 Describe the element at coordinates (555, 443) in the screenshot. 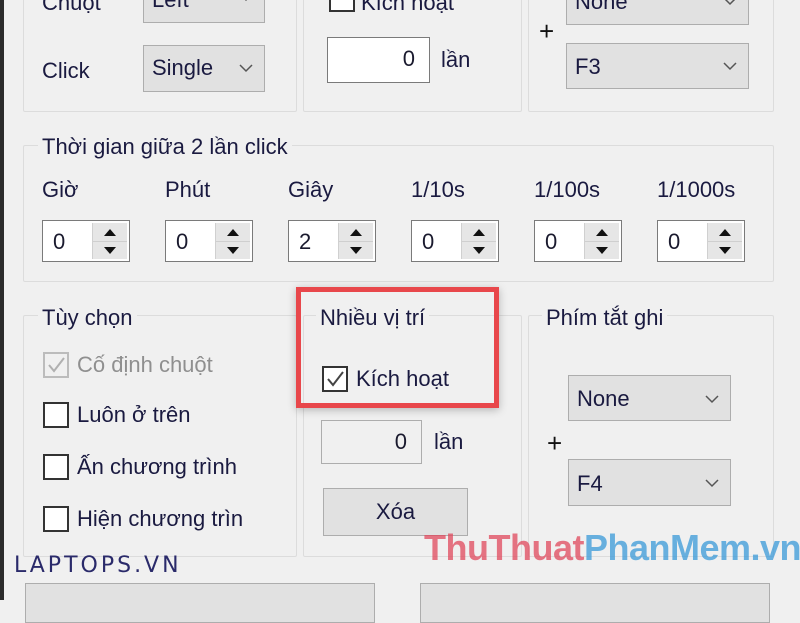

I see `record-plus: +` at that location.